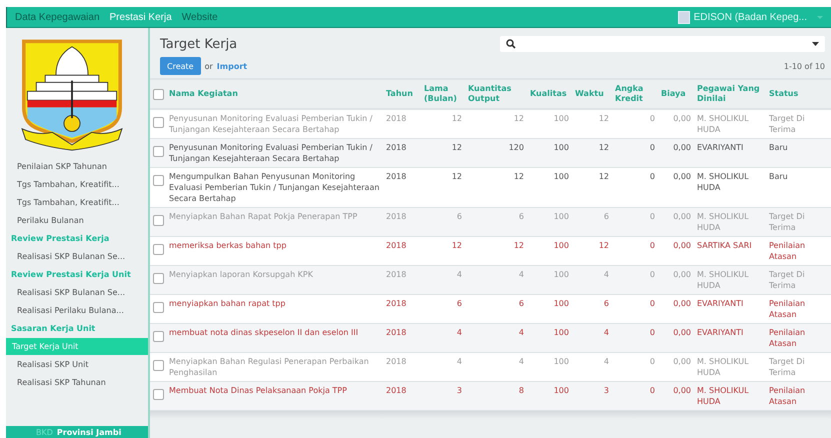 The height and width of the screenshot is (438, 831). Describe the element at coordinates (402, 94) in the screenshot. I see `column-header: Tahun` at that location.